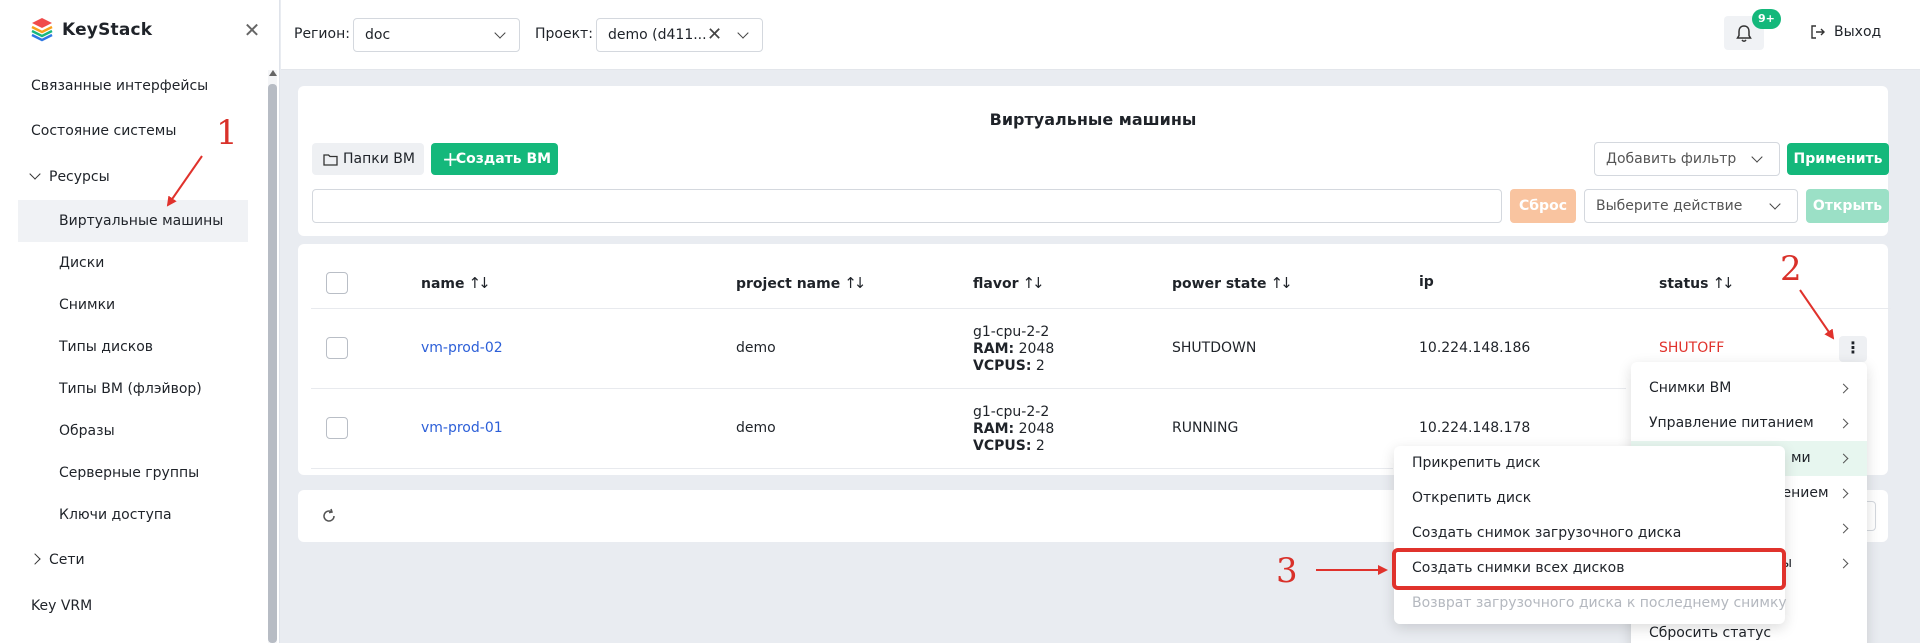  What do you see at coordinates (462, 348) in the screenshot?
I see `vm-name-link: vm-prod-02` at bounding box center [462, 348].